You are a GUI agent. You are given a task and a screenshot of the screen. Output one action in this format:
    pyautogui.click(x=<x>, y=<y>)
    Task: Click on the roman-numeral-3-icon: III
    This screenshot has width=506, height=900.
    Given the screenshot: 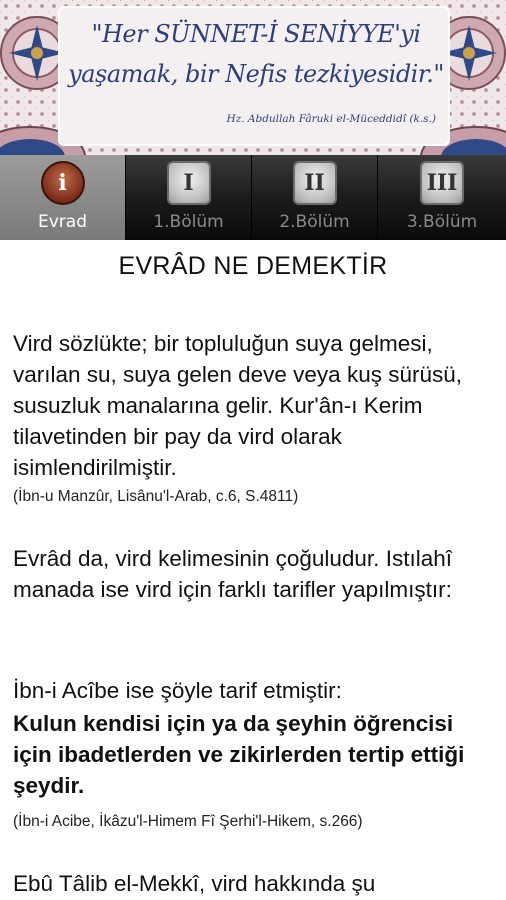 What is the action you would take?
    pyautogui.click(x=442, y=183)
    